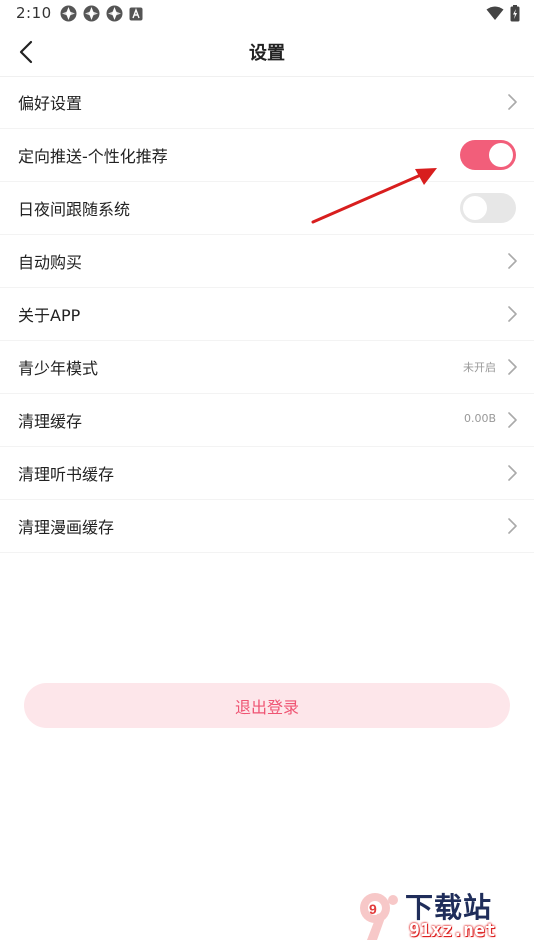 The image size is (534, 950). I want to click on setting-label: 青少年模式, so click(58, 368).